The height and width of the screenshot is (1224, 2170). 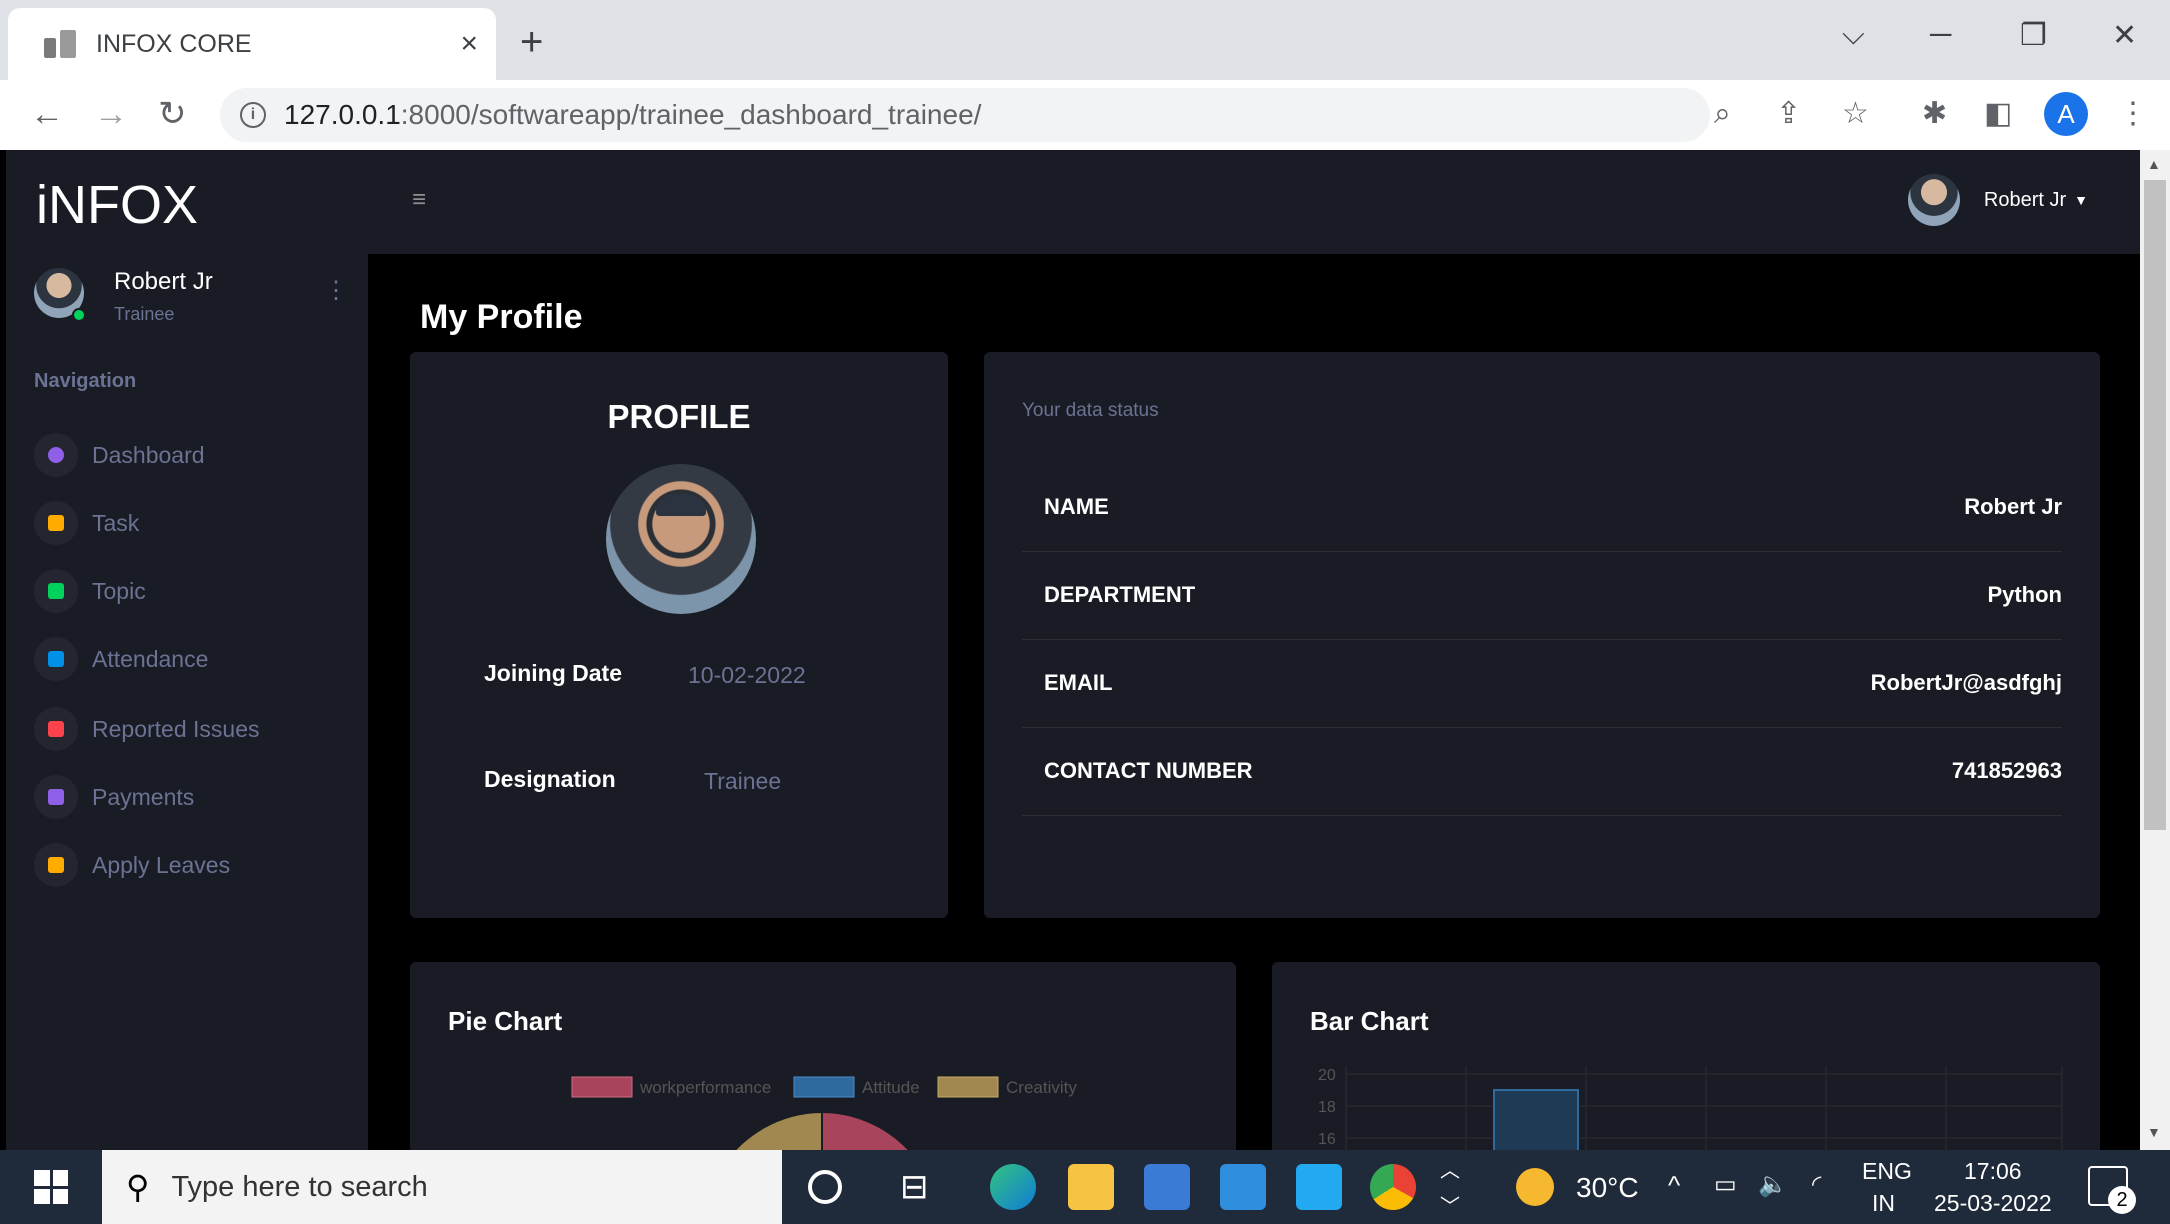 I want to click on chevron-up-icon: ︿, so click(x=1450, y=1168).